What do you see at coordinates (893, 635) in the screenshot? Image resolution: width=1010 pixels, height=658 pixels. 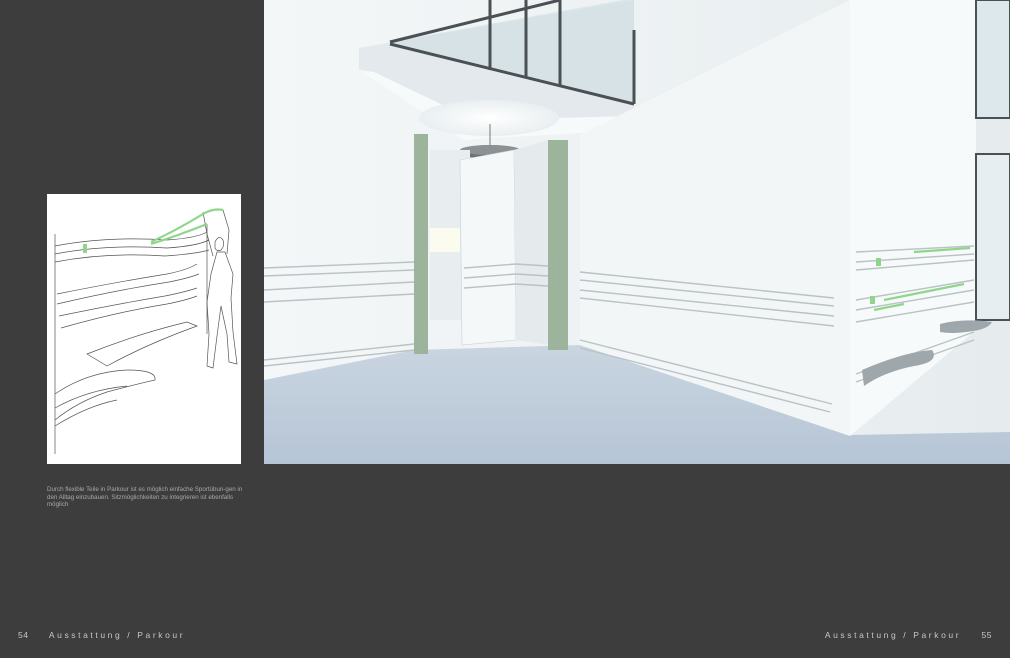 I see `section-title-right: Ausstattung / Parkour` at bounding box center [893, 635].